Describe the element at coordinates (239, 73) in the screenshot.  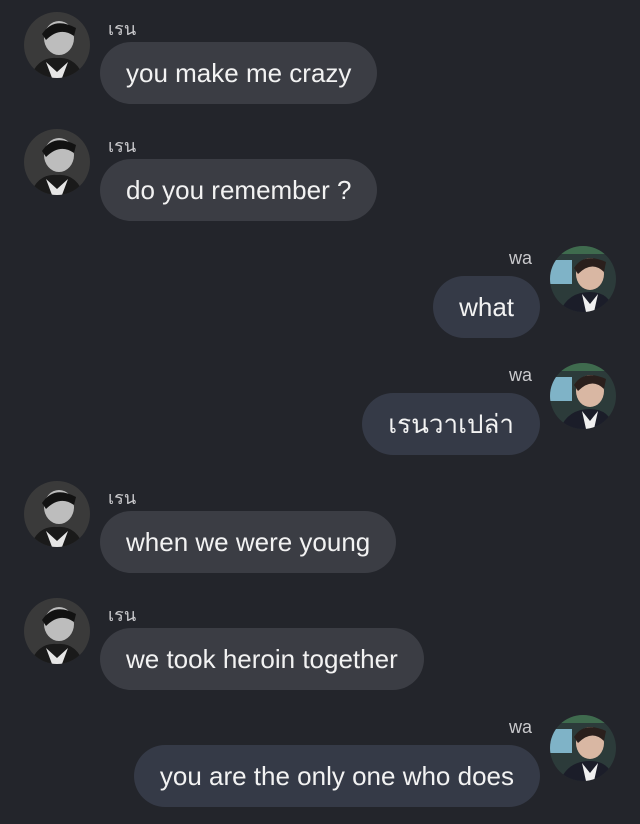
I see `message-bubble: you make me crazy` at that location.